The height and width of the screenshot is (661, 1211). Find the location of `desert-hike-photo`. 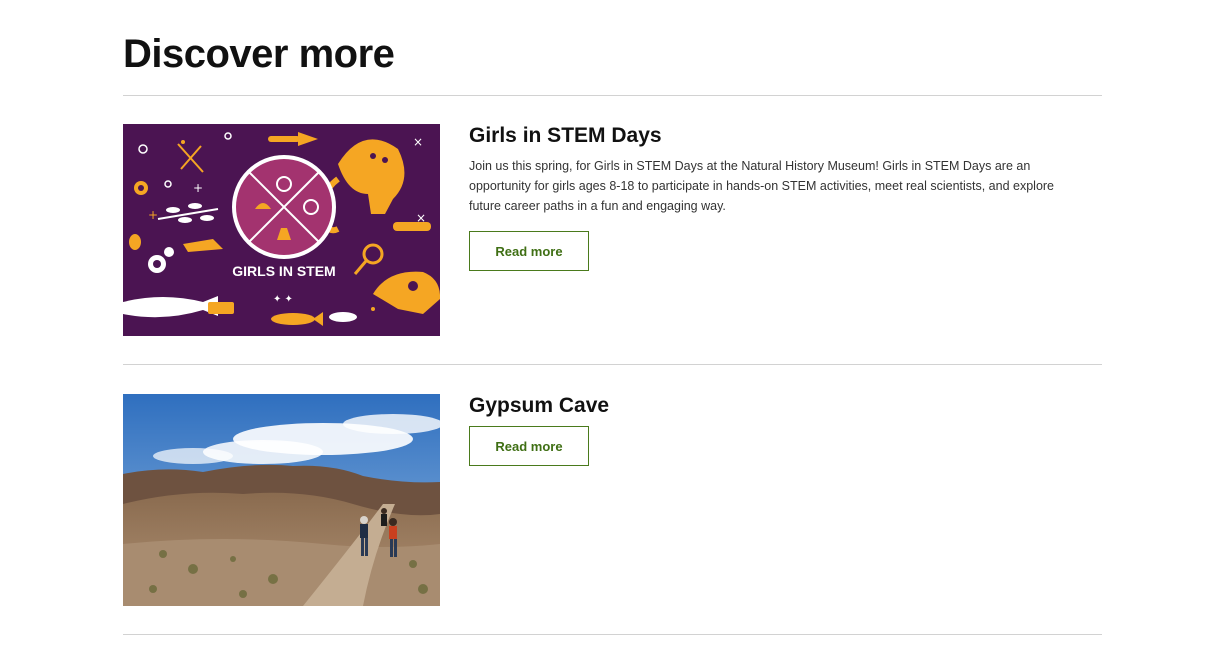

desert-hike-photo is located at coordinates (281, 500).